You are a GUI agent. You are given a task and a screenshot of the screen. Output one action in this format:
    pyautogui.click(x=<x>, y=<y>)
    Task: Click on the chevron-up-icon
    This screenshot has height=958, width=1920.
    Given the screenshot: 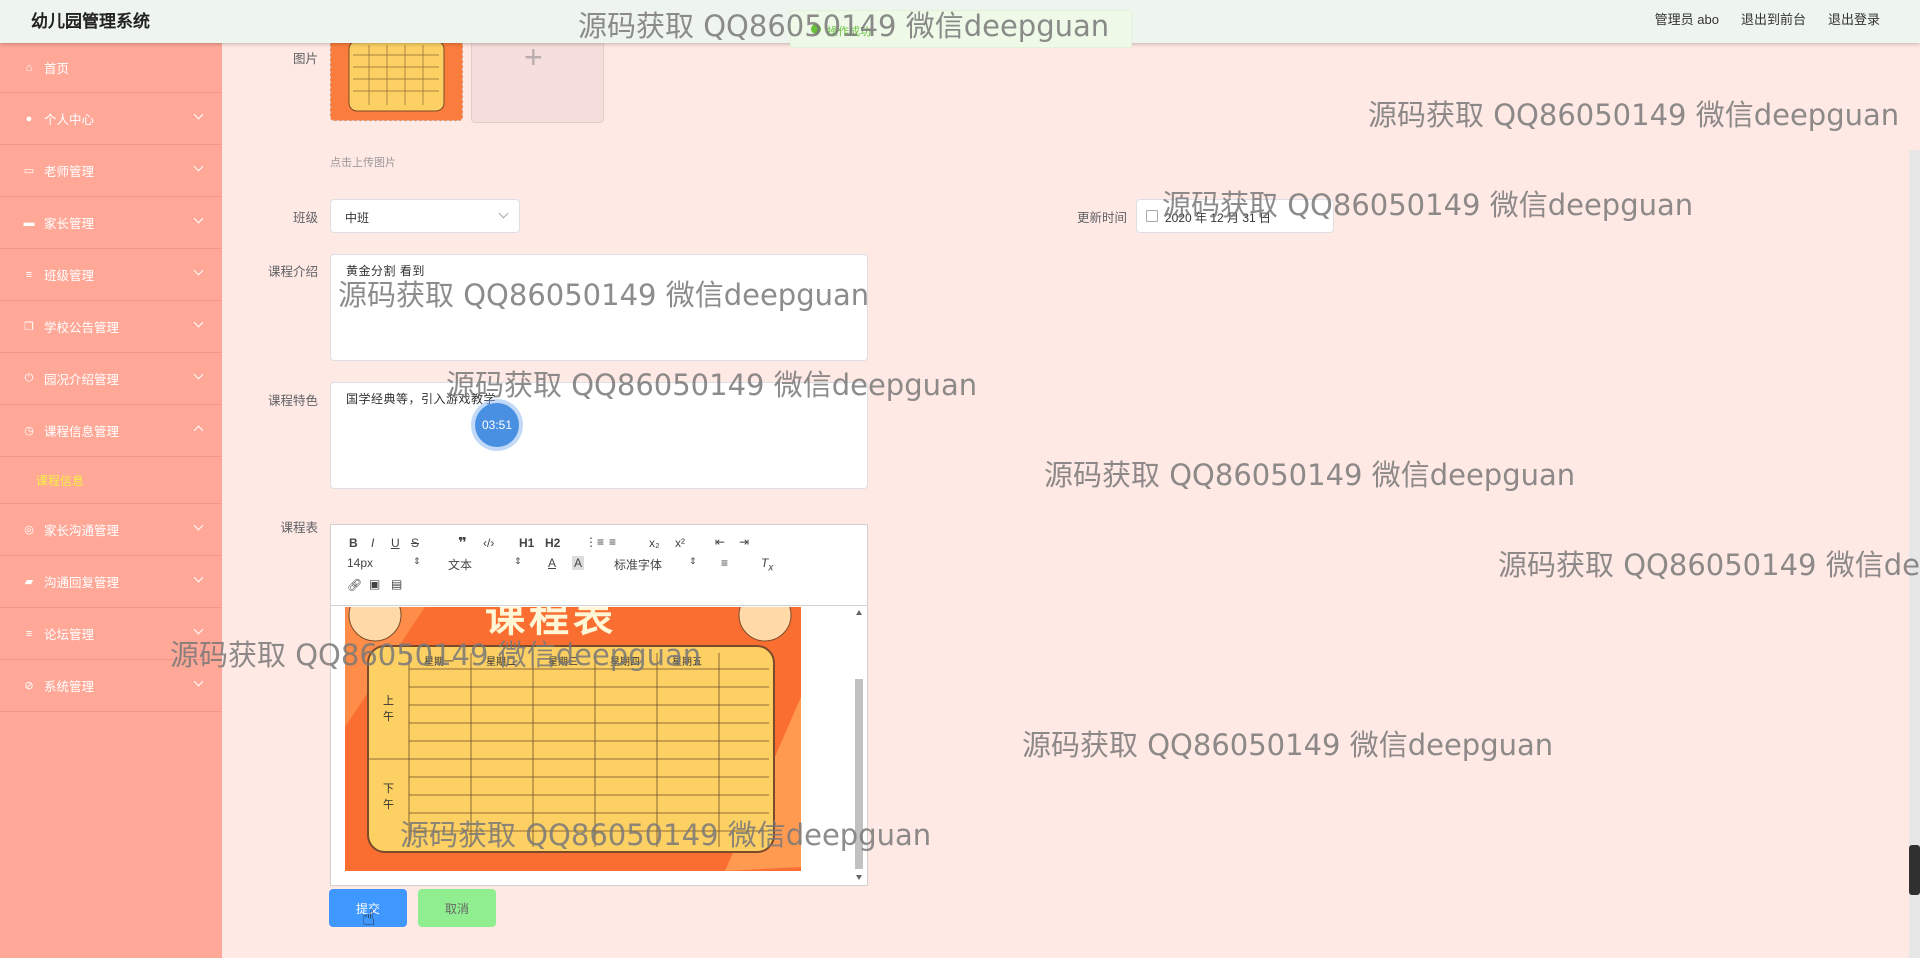 What is the action you would take?
    pyautogui.click(x=198, y=430)
    